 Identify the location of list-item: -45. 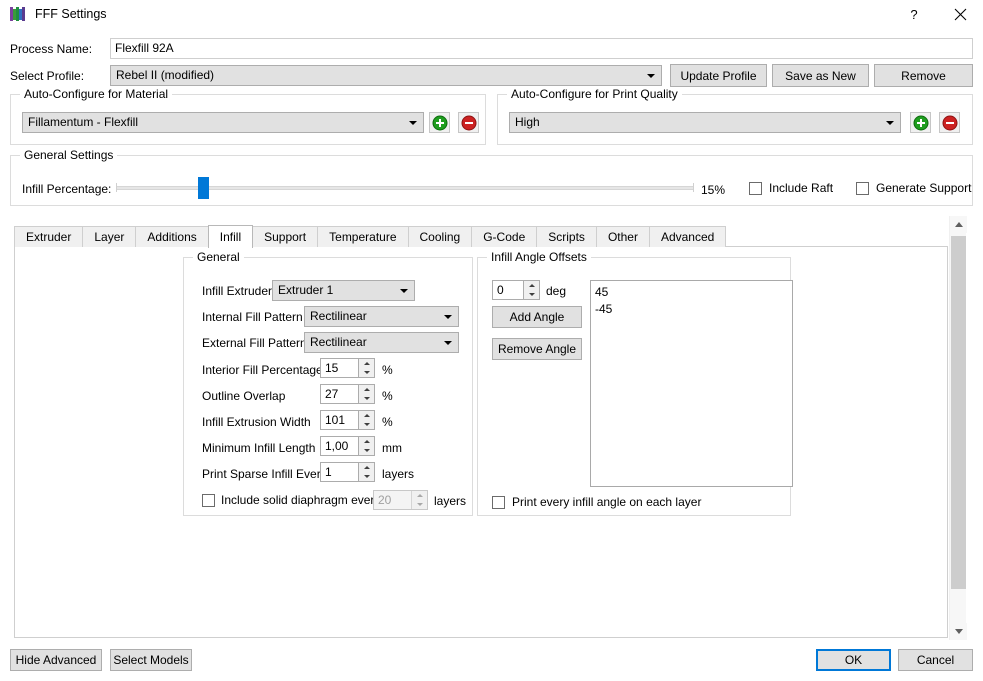
(693, 309).